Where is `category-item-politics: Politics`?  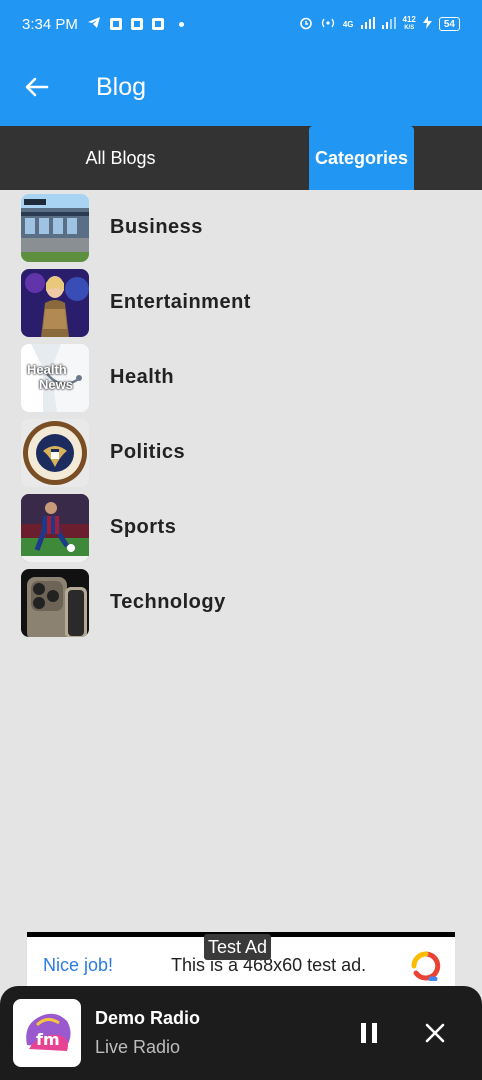 category-item-politics: Politics is located at coordinates (241, 452).